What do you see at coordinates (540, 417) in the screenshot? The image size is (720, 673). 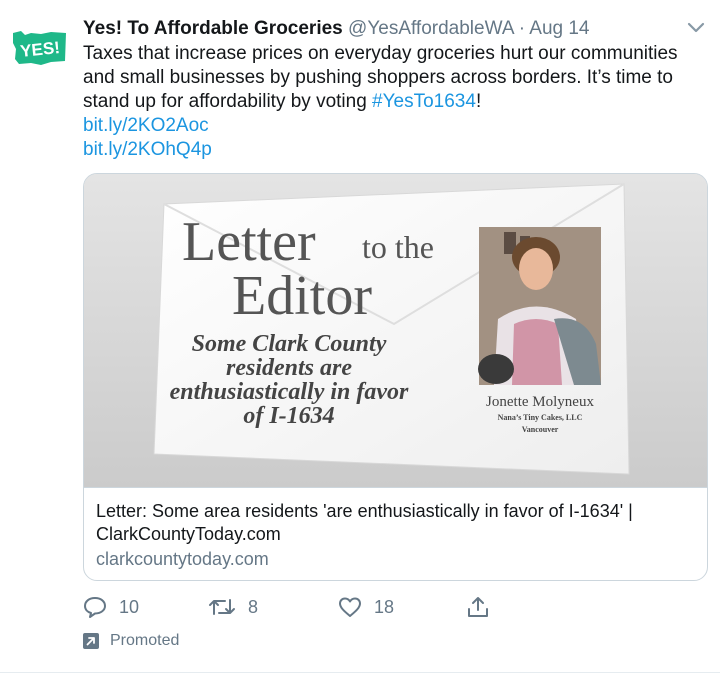 I see `svg-text: Nana’s Tiny Cakes, LLC` at bounding box center [540, 417].